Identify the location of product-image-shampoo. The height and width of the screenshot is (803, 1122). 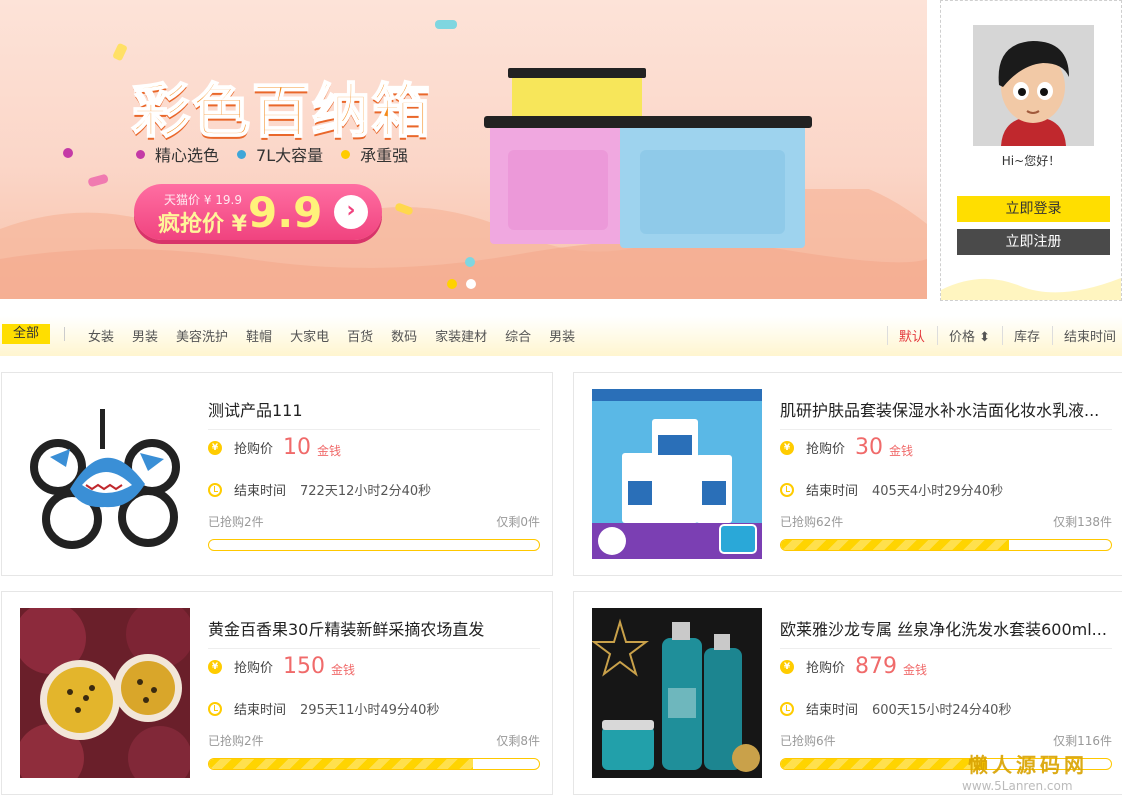
(677, 693).